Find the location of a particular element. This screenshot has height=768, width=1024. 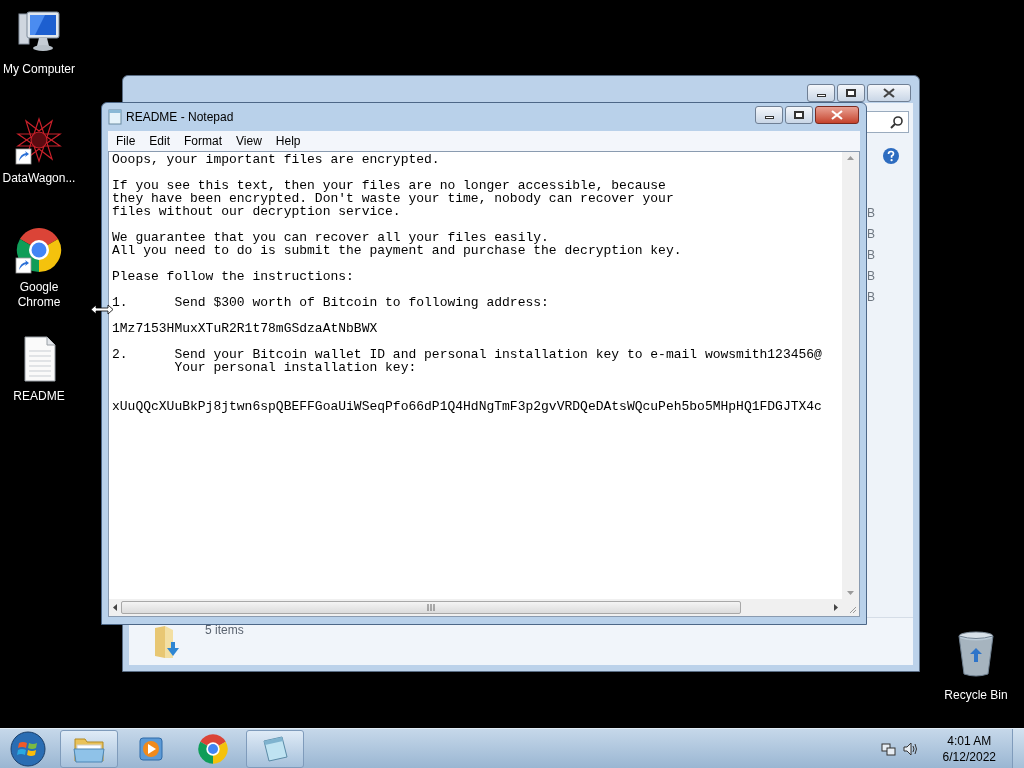

desktop-icon-label: Google Chrome is located at coordinates (39, 295).